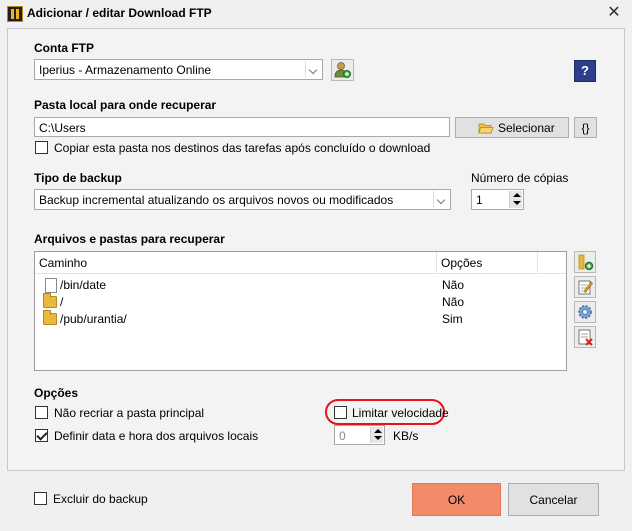  Describe the element at coordinates (41, 412) in the screenshot. I see `nao-recriar-checkbox` at that location.